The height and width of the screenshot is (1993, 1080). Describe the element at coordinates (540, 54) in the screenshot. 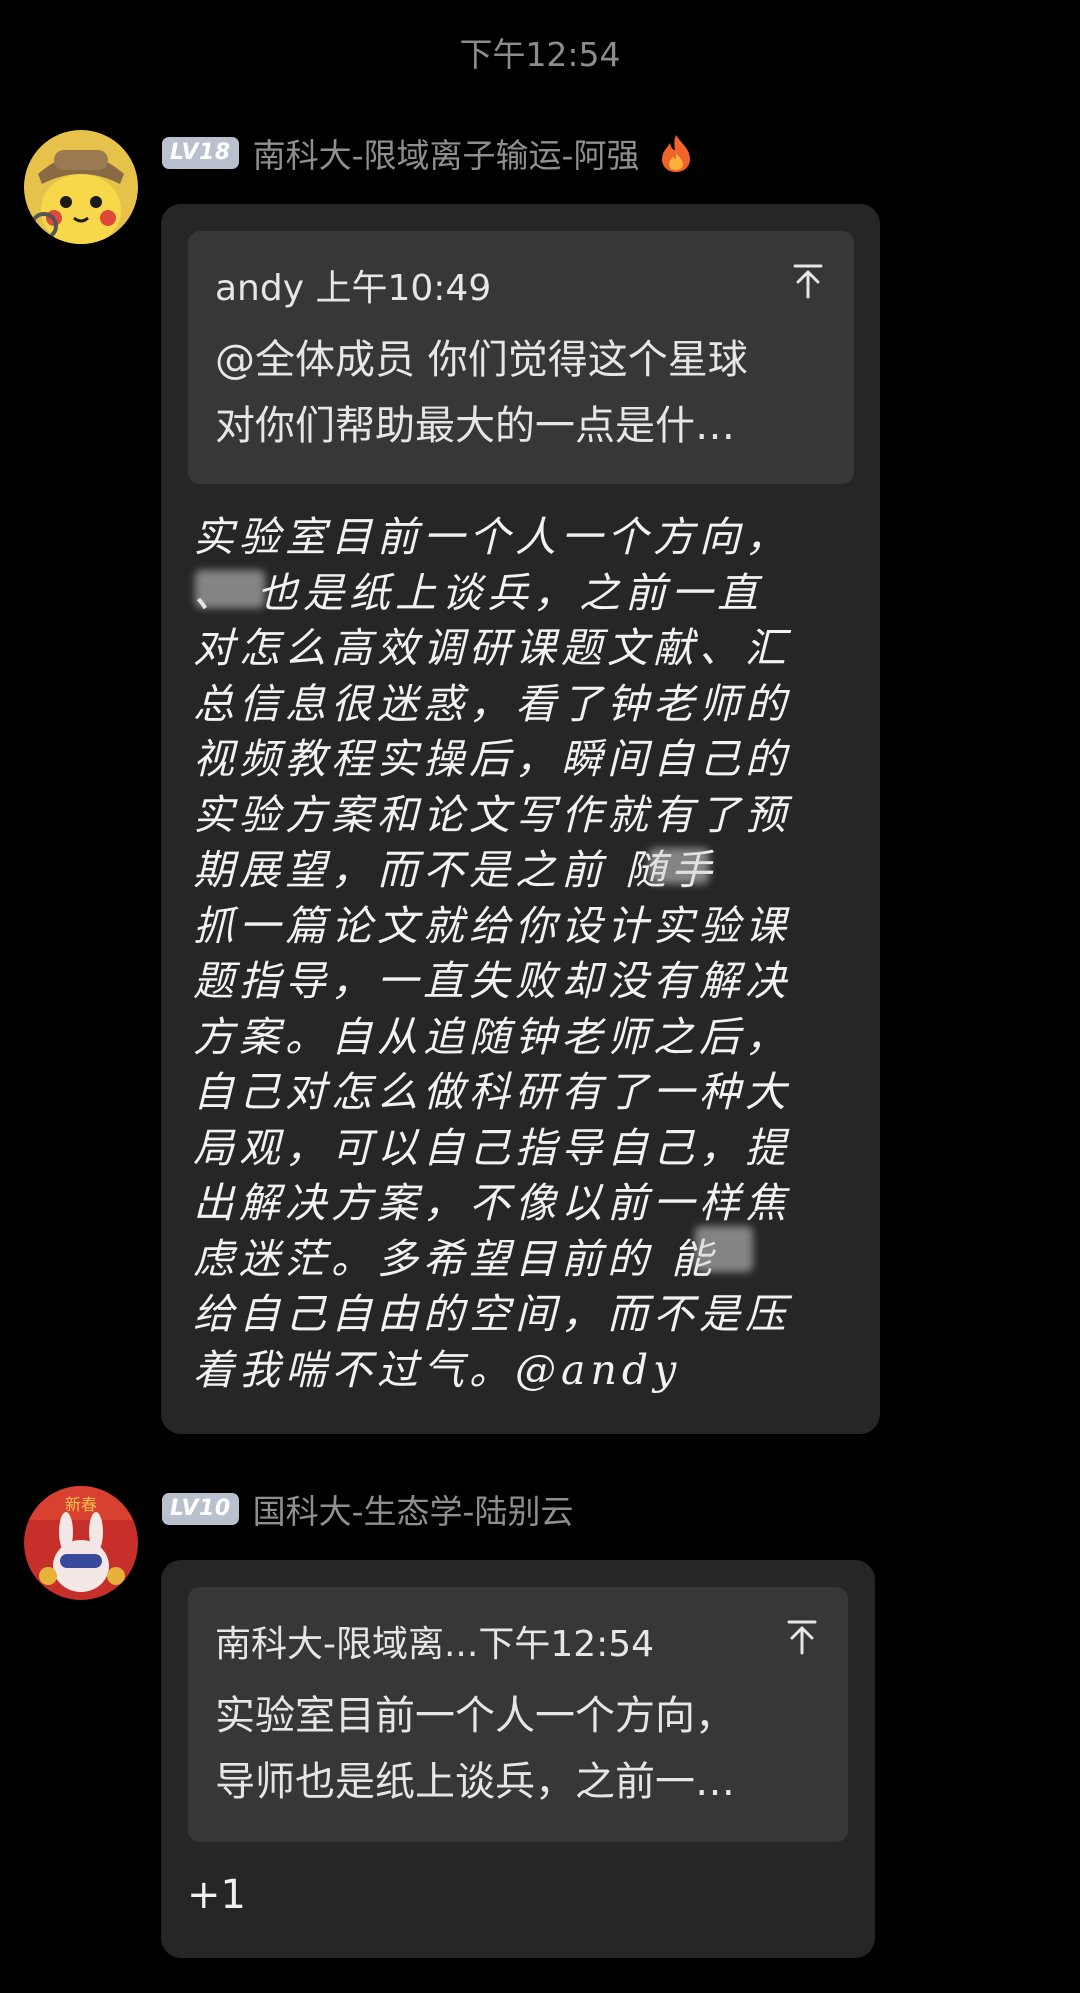

I see `time-divider: 下午12:54` at that location.